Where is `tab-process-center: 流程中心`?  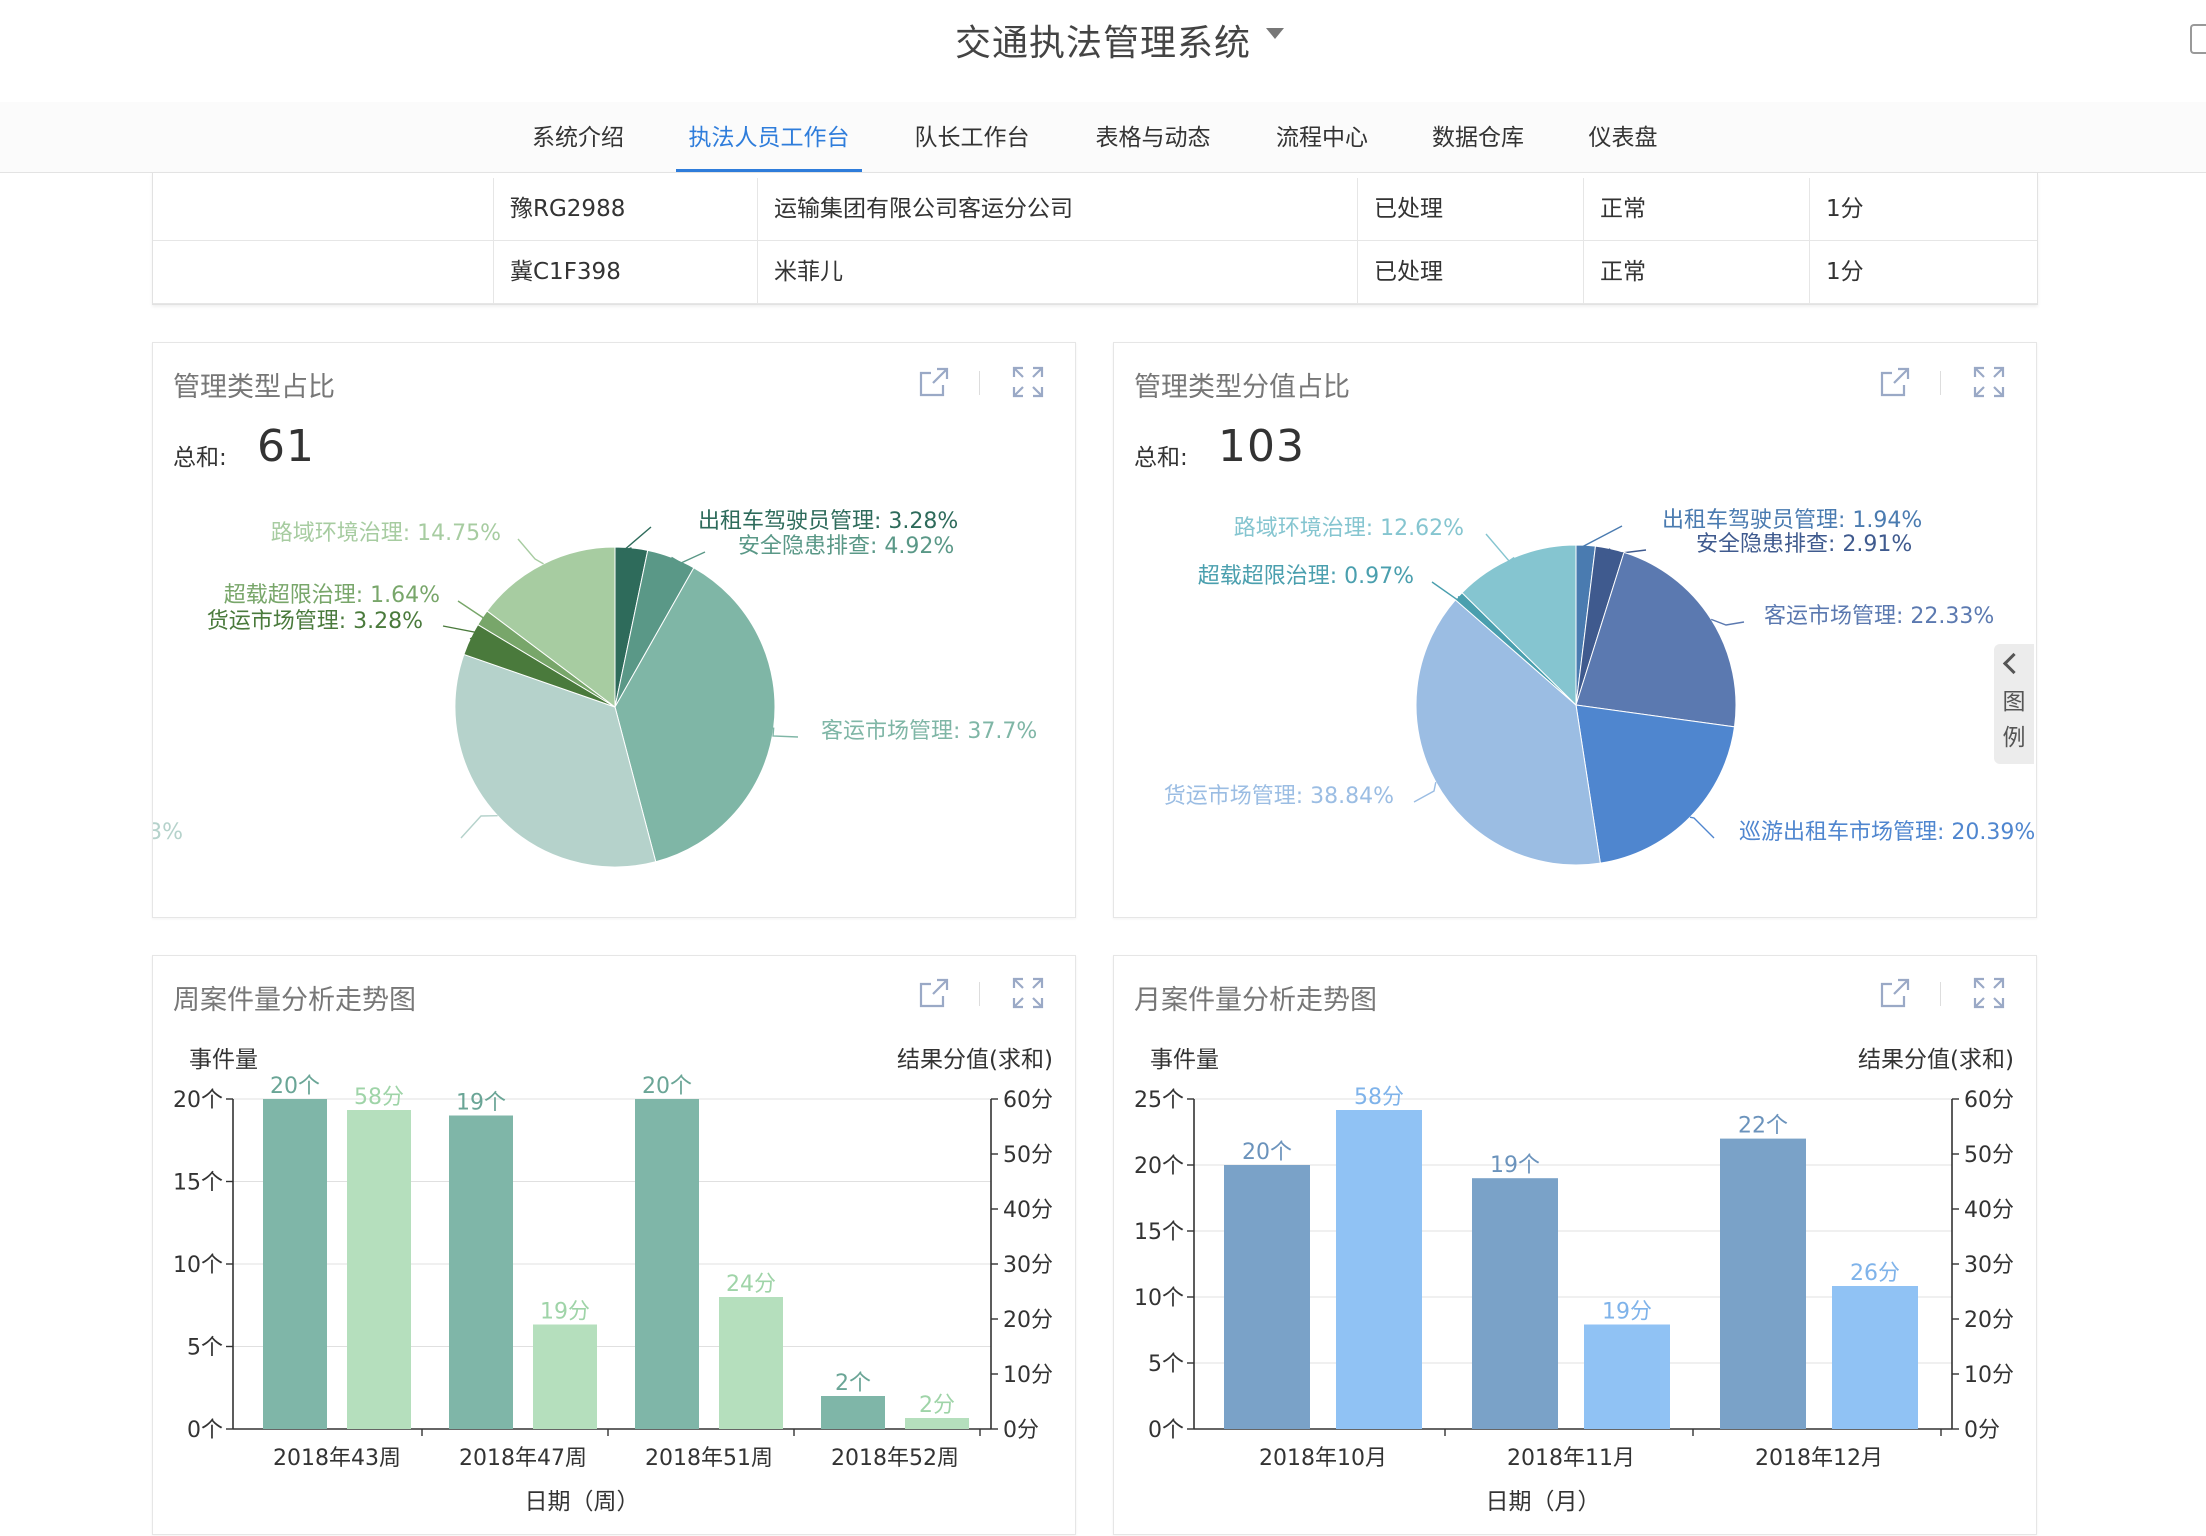
tab-process-center: 流程中心 is located at coordinates (1322, 137).